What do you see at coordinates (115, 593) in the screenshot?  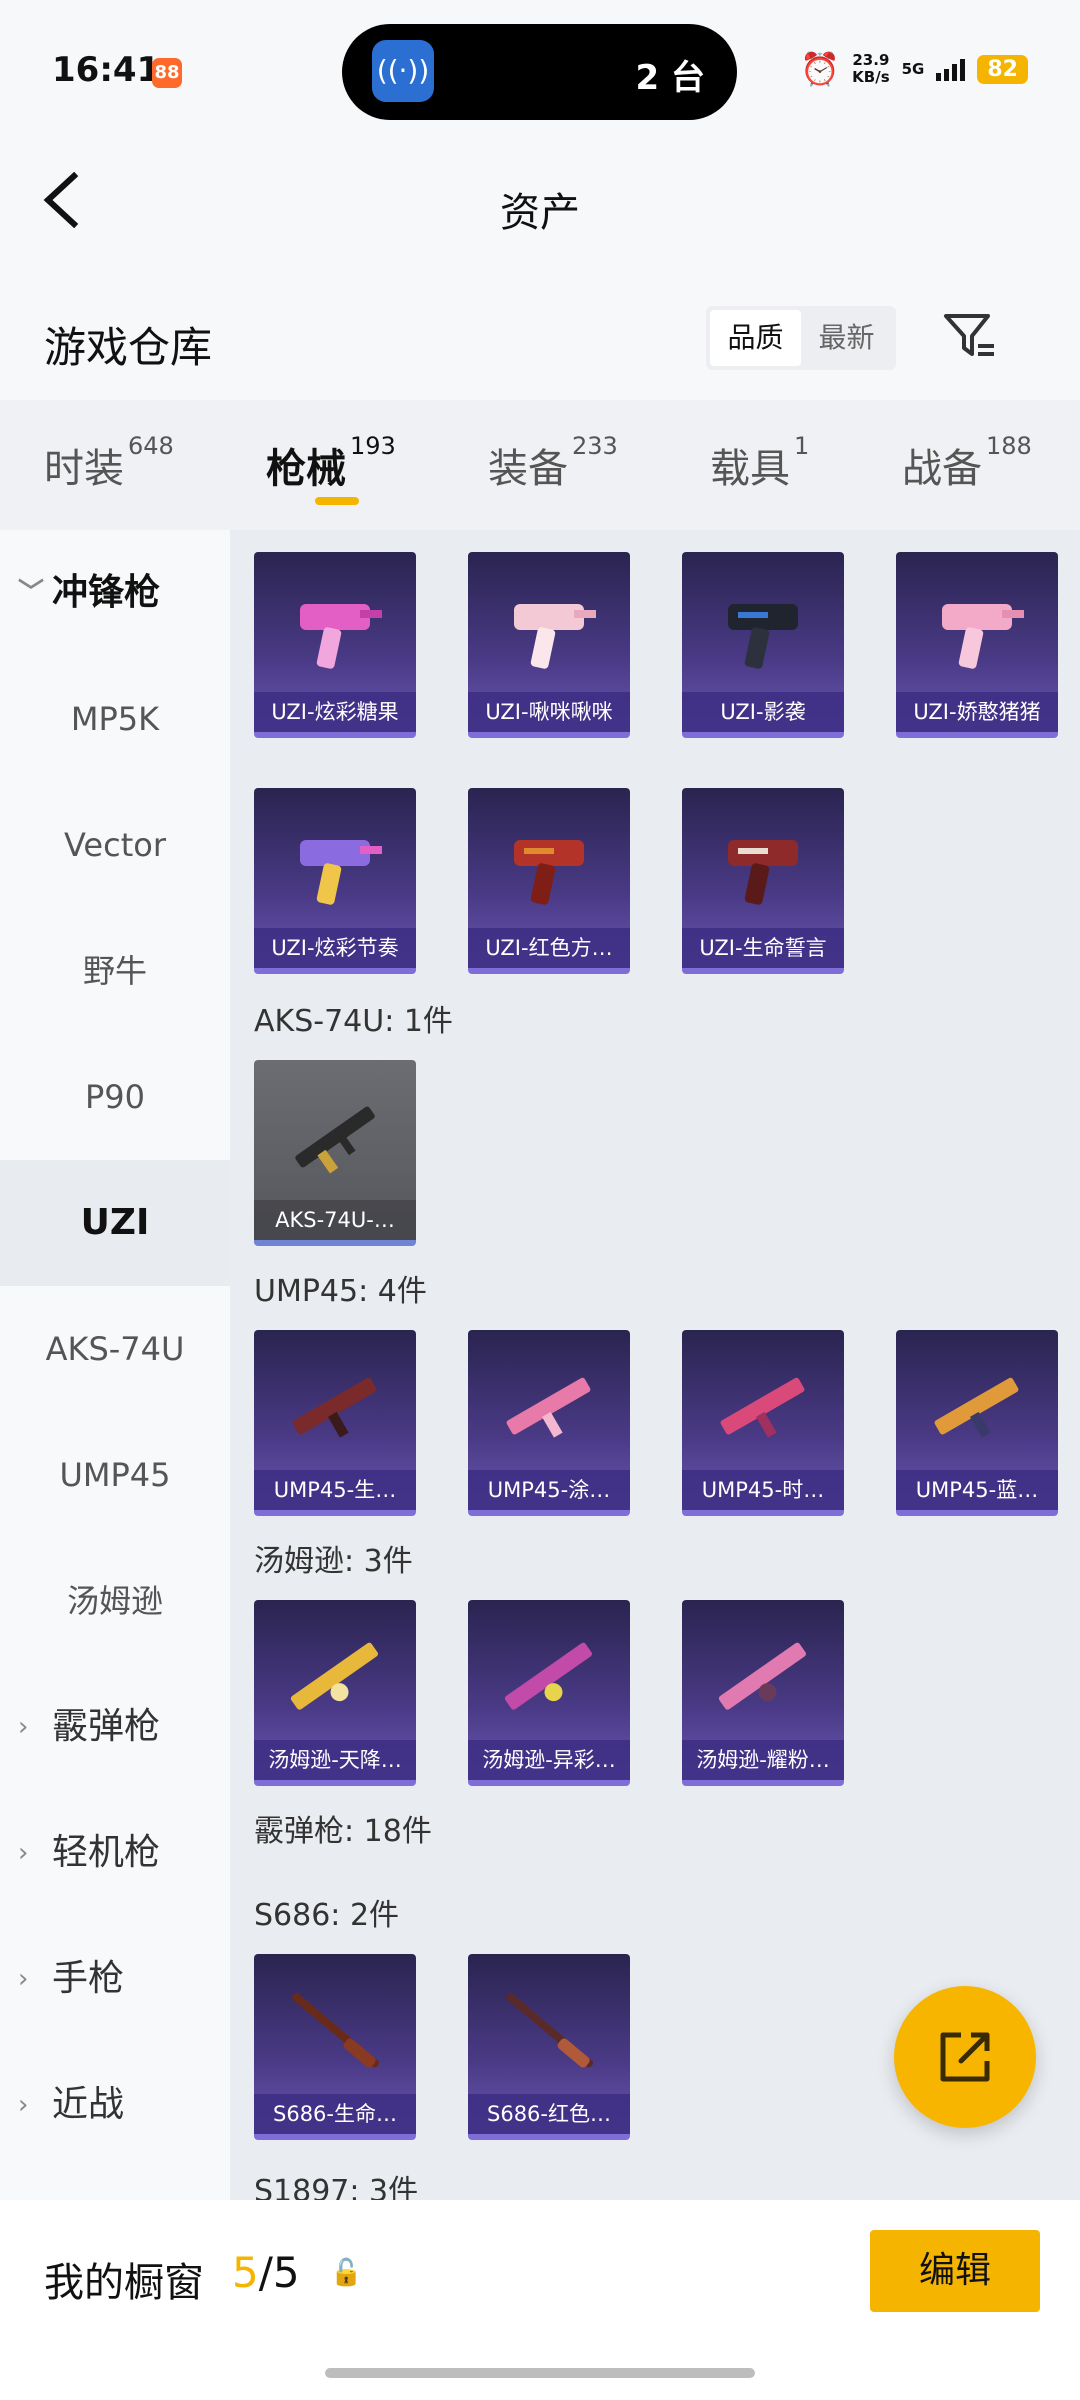 I see `sidebar-group-smg: ﹀ 冲锋枪` at bounding box center [115, 593].